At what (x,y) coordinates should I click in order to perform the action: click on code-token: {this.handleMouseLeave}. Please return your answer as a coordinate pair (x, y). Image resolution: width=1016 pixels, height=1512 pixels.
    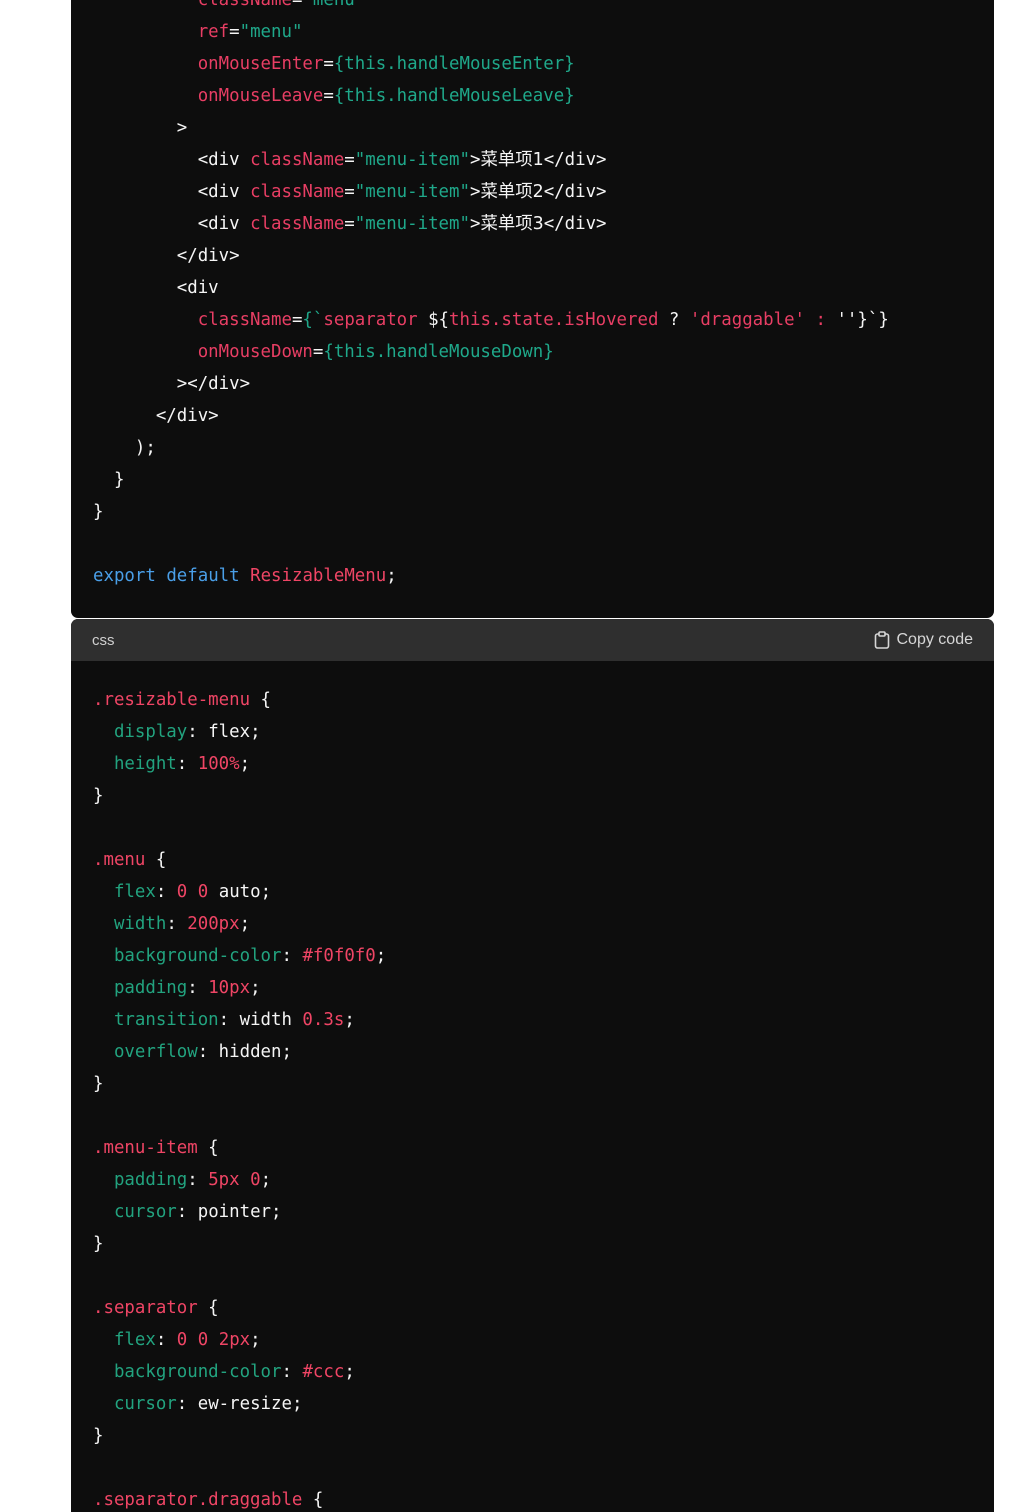
    Looking at the image, I should click on (454, 96).